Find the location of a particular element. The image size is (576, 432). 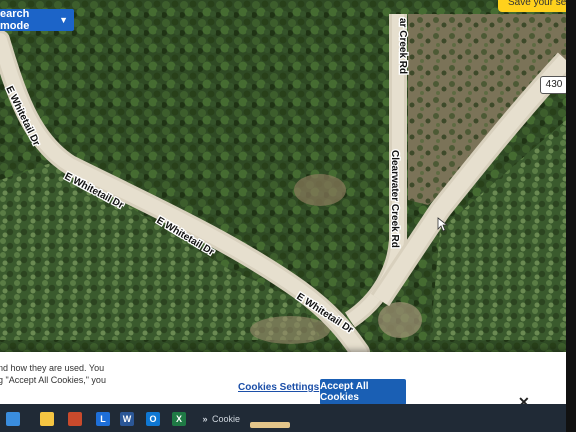

road-label: ar Creek Rd is located at coordinates (402, 46).